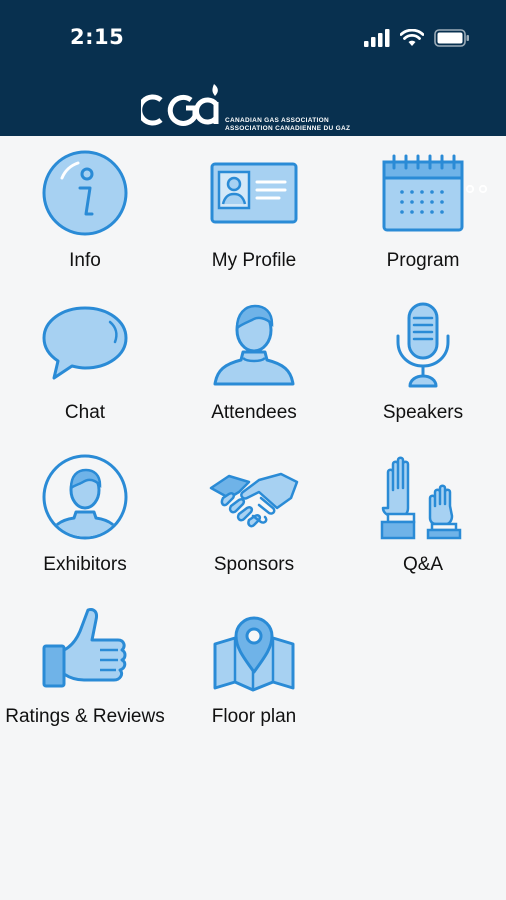  I want to click on battery-icon, so click(451, 38).